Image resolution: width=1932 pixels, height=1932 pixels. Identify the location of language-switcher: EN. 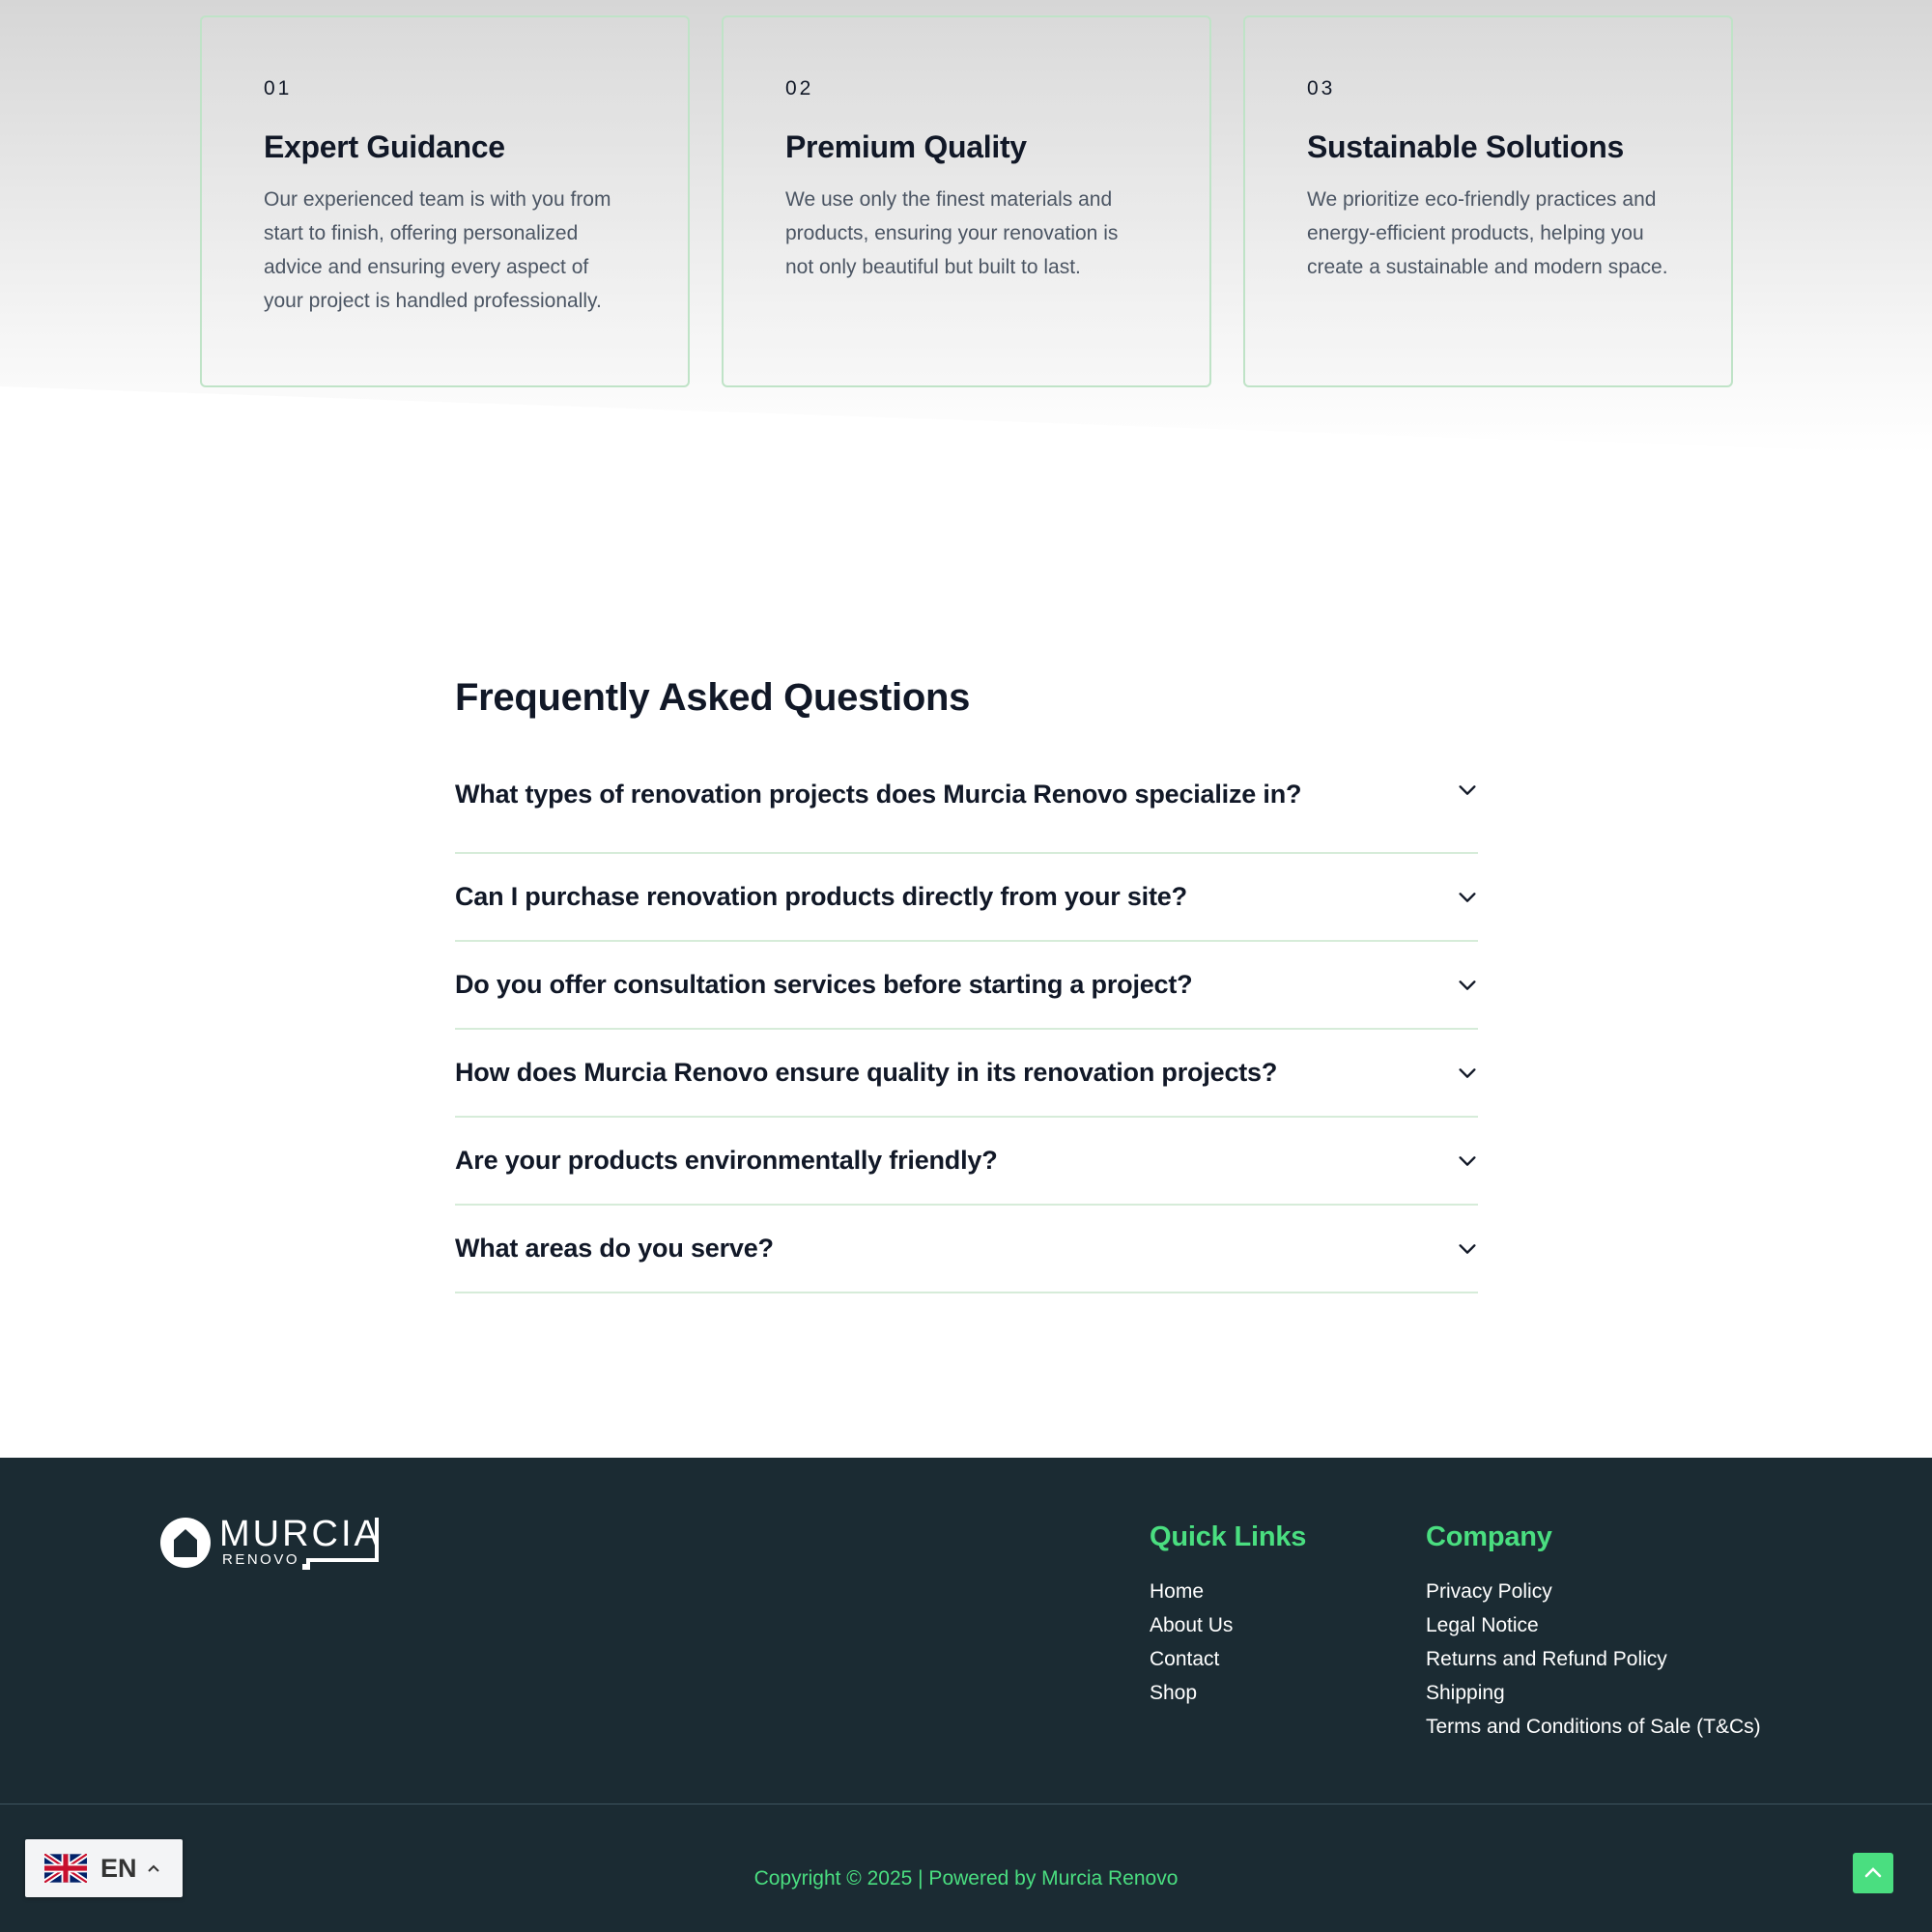
(104, 1868).